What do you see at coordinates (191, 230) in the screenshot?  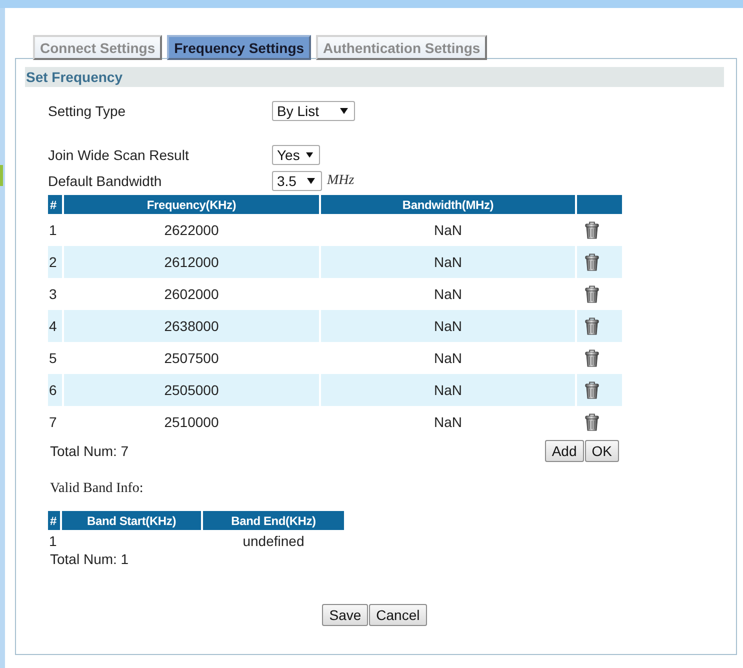 I see `table-cell-text: 2622000` at bounding box center [191, 230].